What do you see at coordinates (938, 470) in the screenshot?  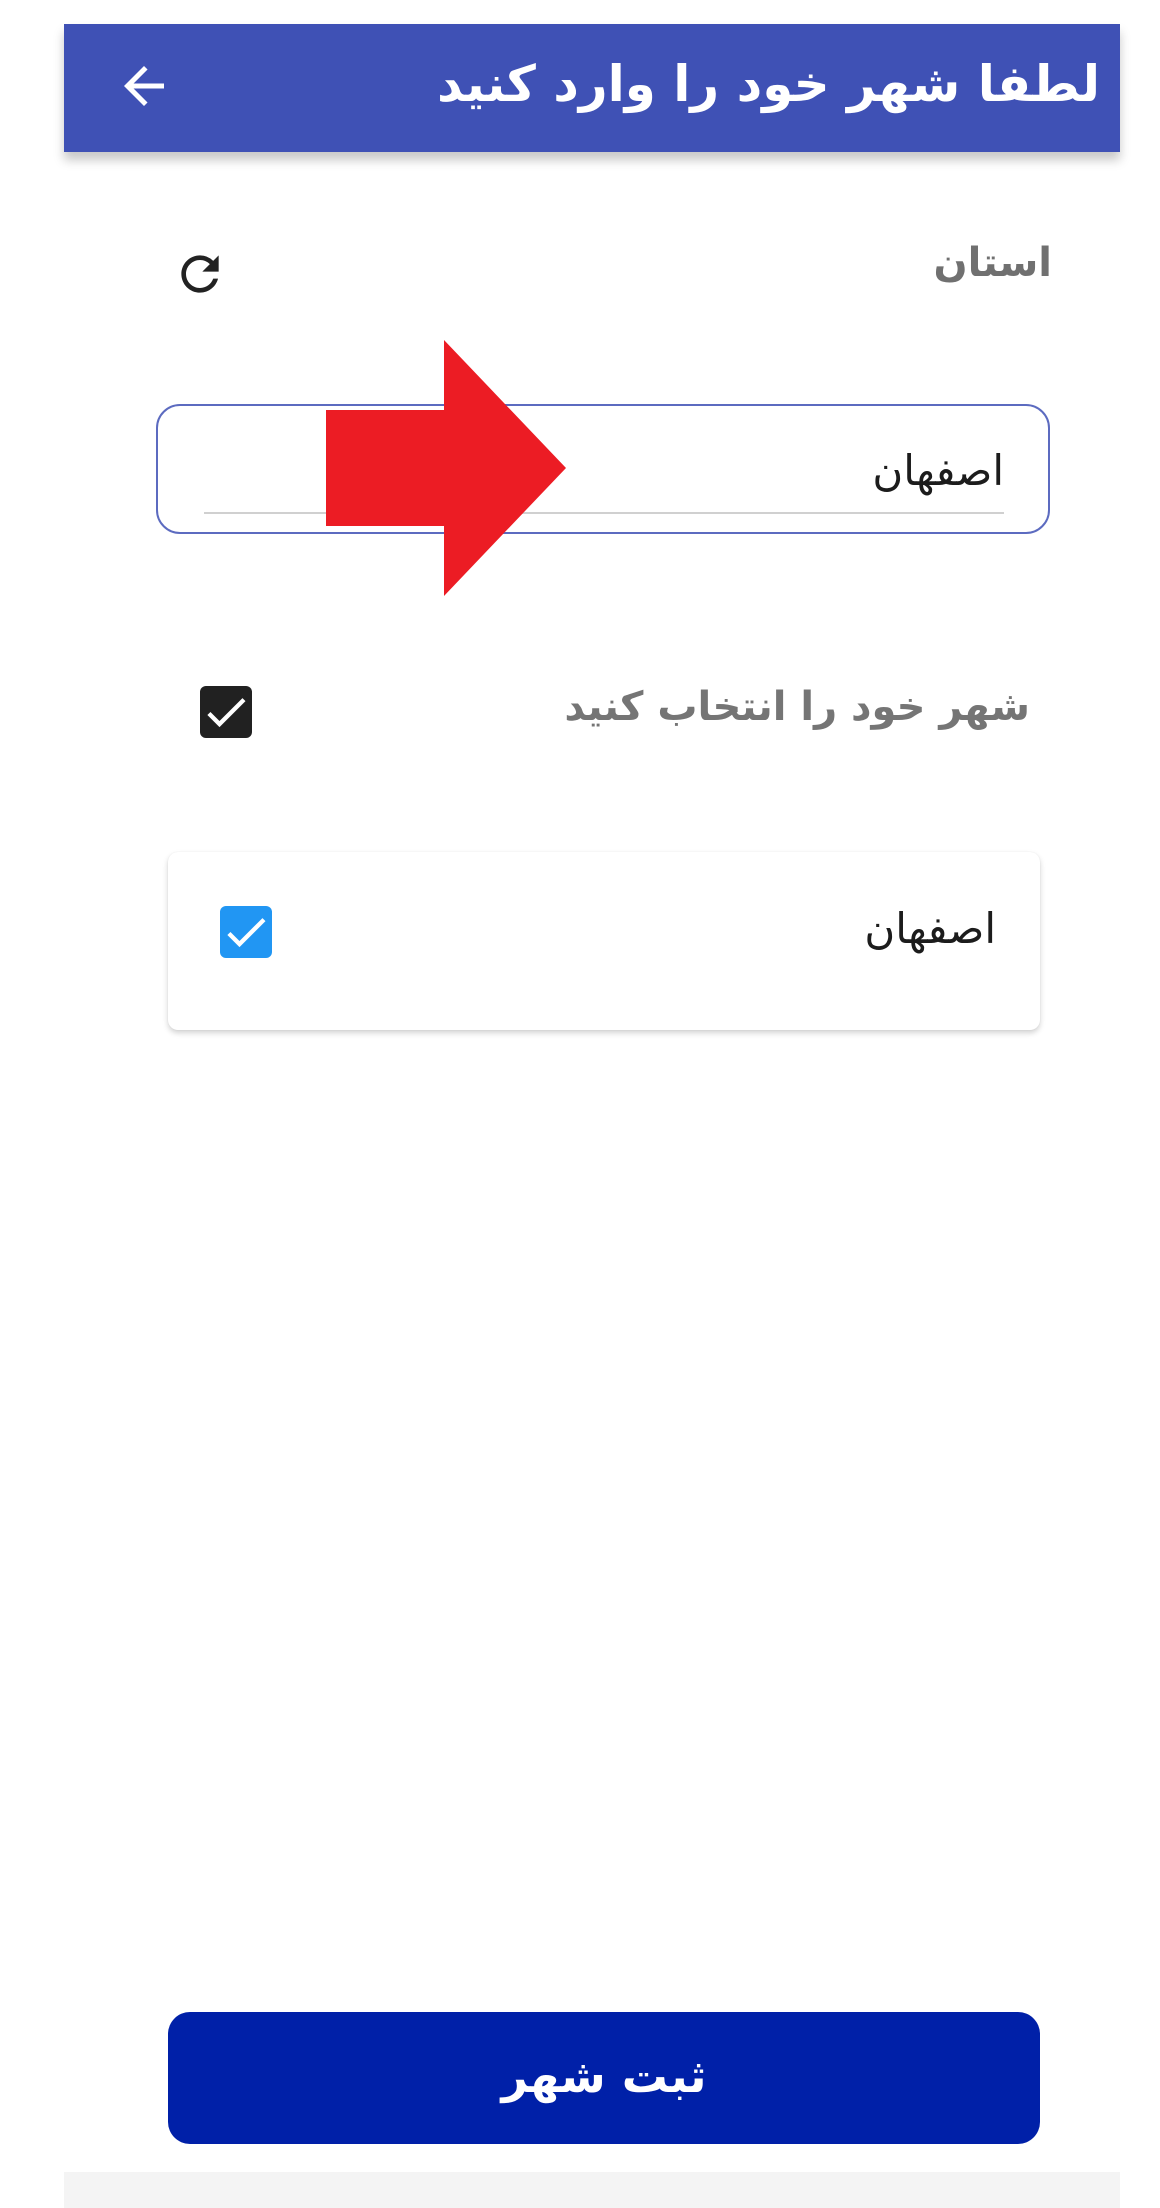 I see `province-value: اصفهان` at bounding box center [938, 470].